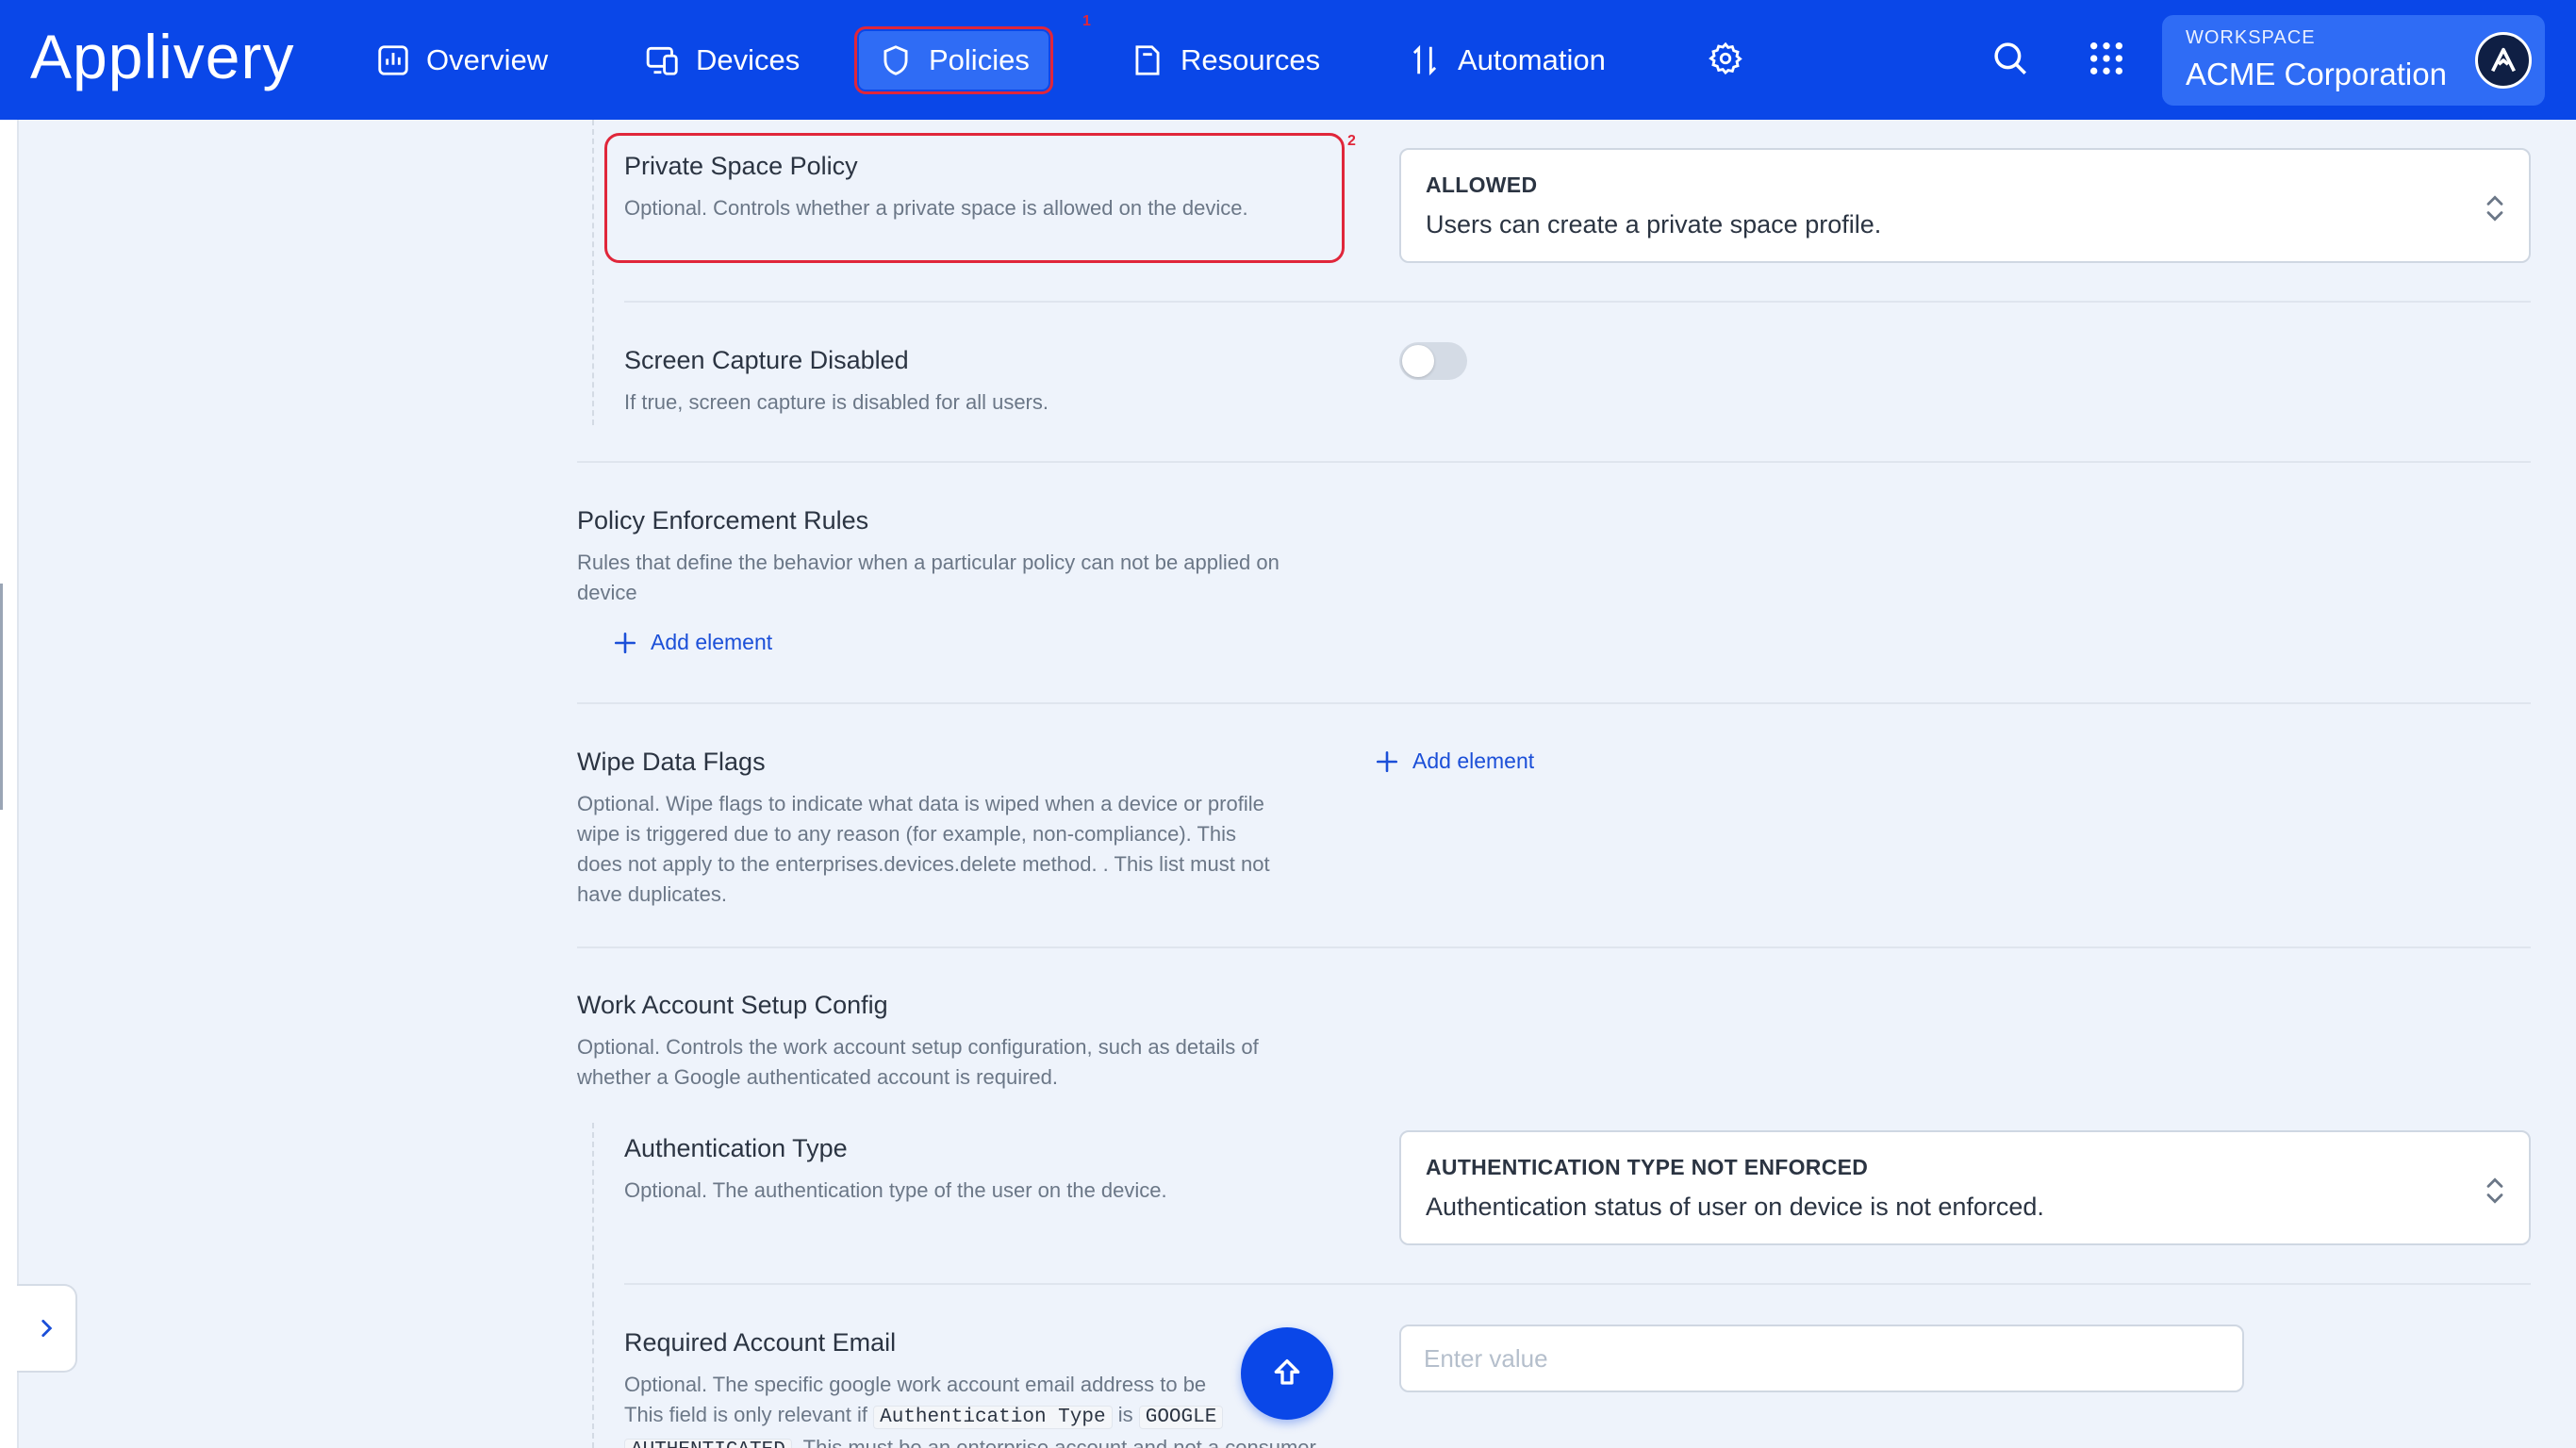  Describe the element at coordinates (1532, 59) in the screenshot. I see `nav-automation-label: Automation` at that location.